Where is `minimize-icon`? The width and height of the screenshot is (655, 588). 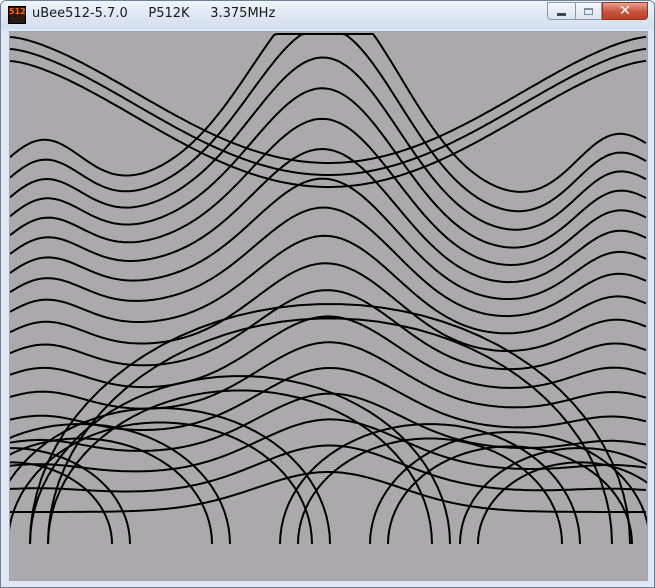 minimize-icon is located at coordinates (561, 14).